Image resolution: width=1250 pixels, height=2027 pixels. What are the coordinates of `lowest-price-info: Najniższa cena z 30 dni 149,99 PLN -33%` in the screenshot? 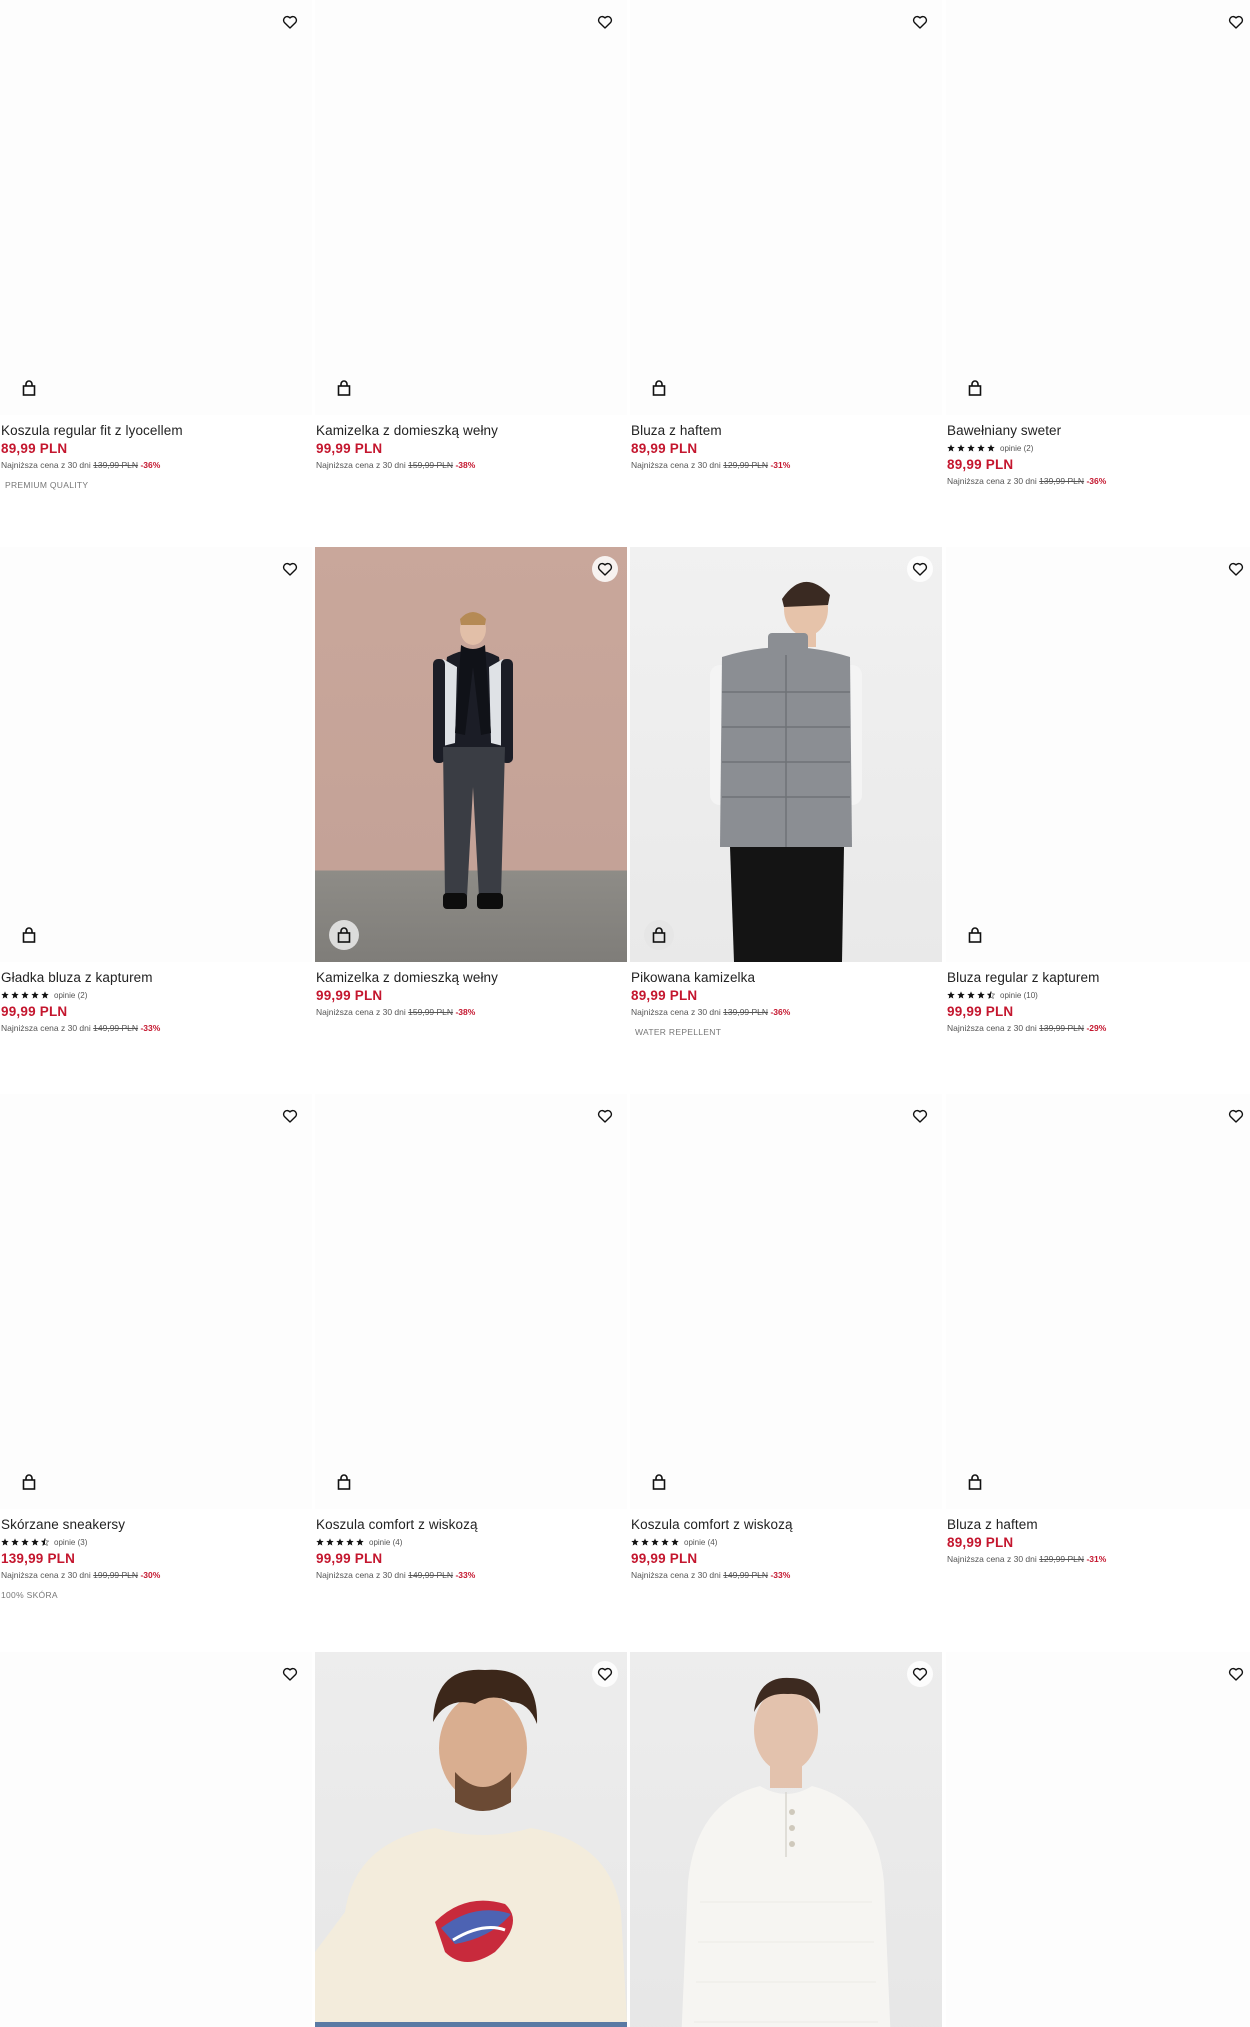 It's located at (781, 1575).